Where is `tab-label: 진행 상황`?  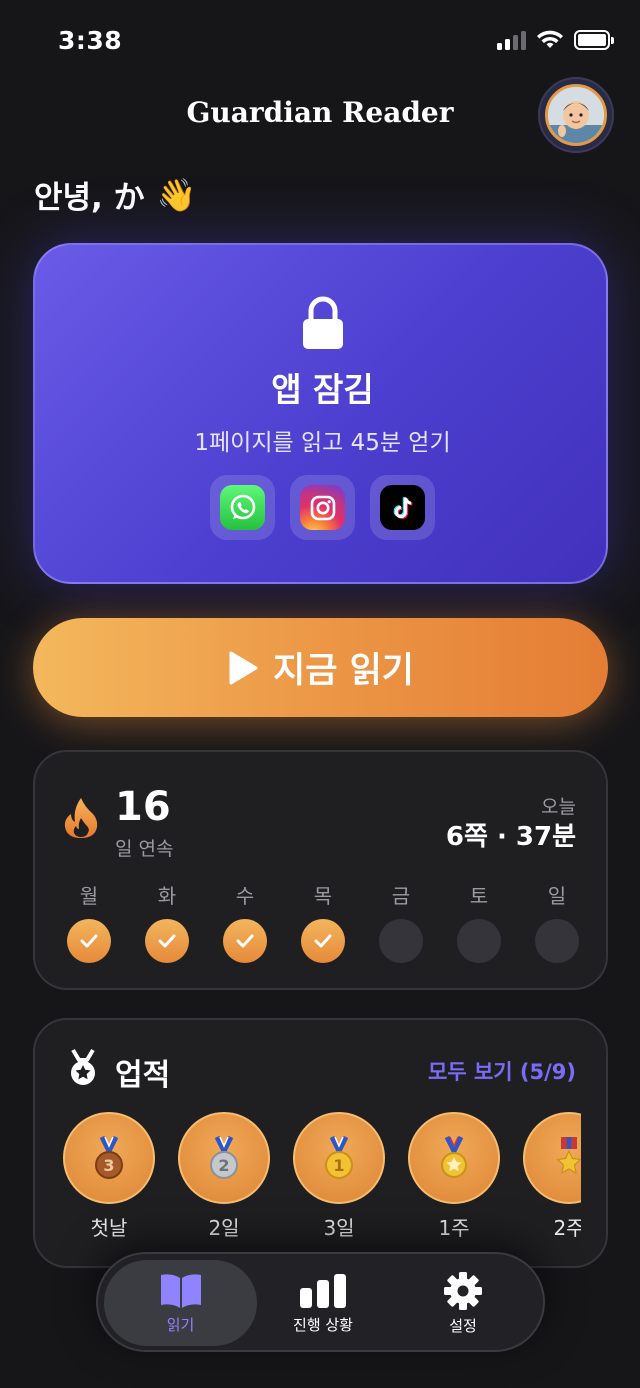
tab-label: 진행 상황 is located at coordinates (323, 1324).